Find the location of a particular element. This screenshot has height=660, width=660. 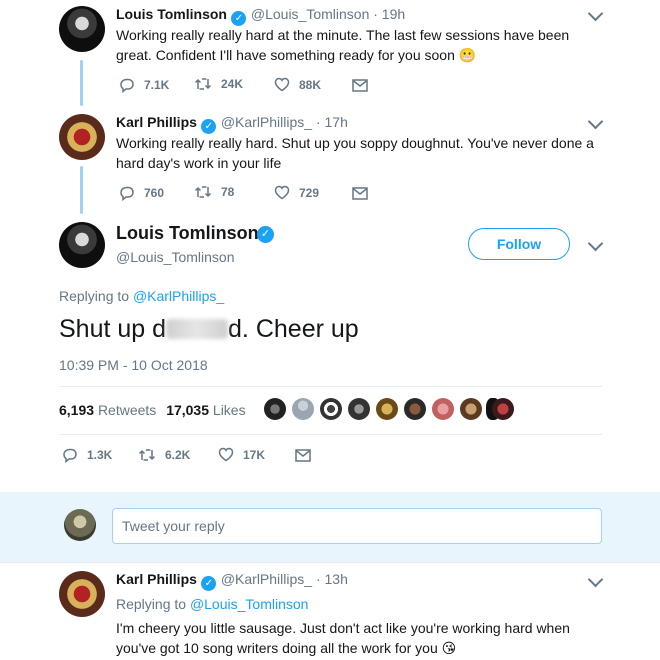

reply-count: 7.1K is located at coordinates (157, 85).